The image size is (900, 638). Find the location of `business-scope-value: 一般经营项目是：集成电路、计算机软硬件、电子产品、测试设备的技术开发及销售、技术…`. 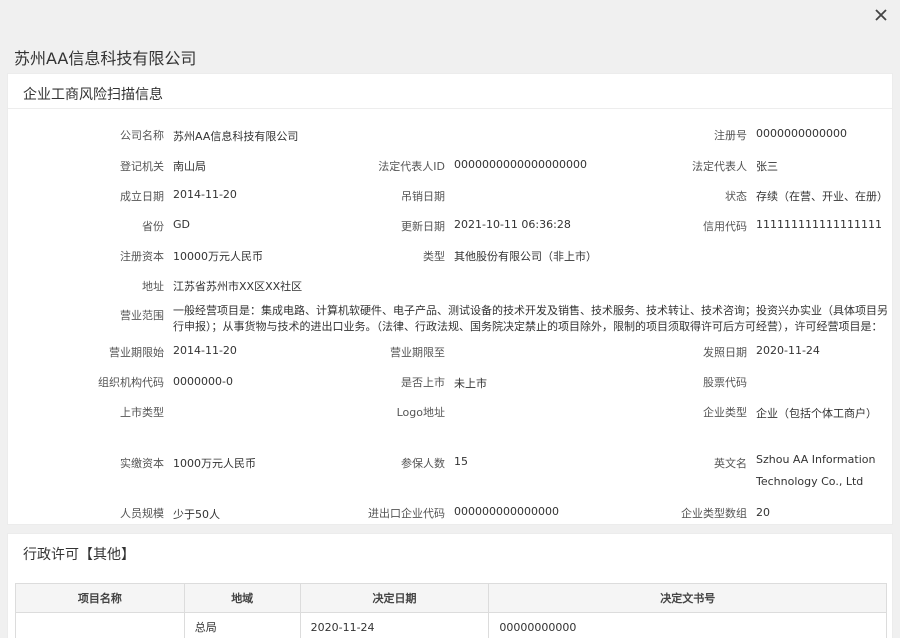

business-scope-value: 一般经营项目是：集成电路、计算机软硬件、电子产品、测试设备的技术开发及销售、技术… is located at coordinates (530, 318).